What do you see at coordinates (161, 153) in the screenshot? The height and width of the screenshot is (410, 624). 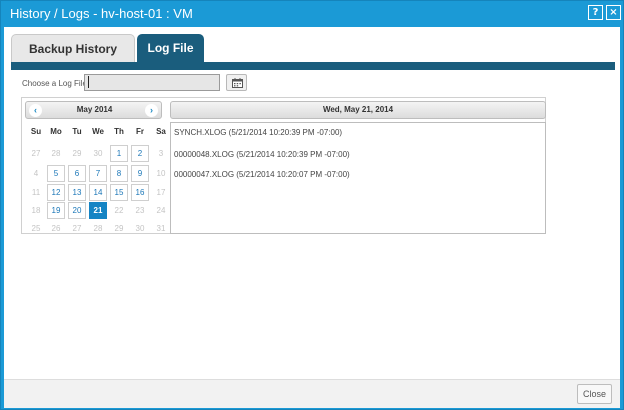 I see `calendar-day: 3` at bounding box center [161, 153].